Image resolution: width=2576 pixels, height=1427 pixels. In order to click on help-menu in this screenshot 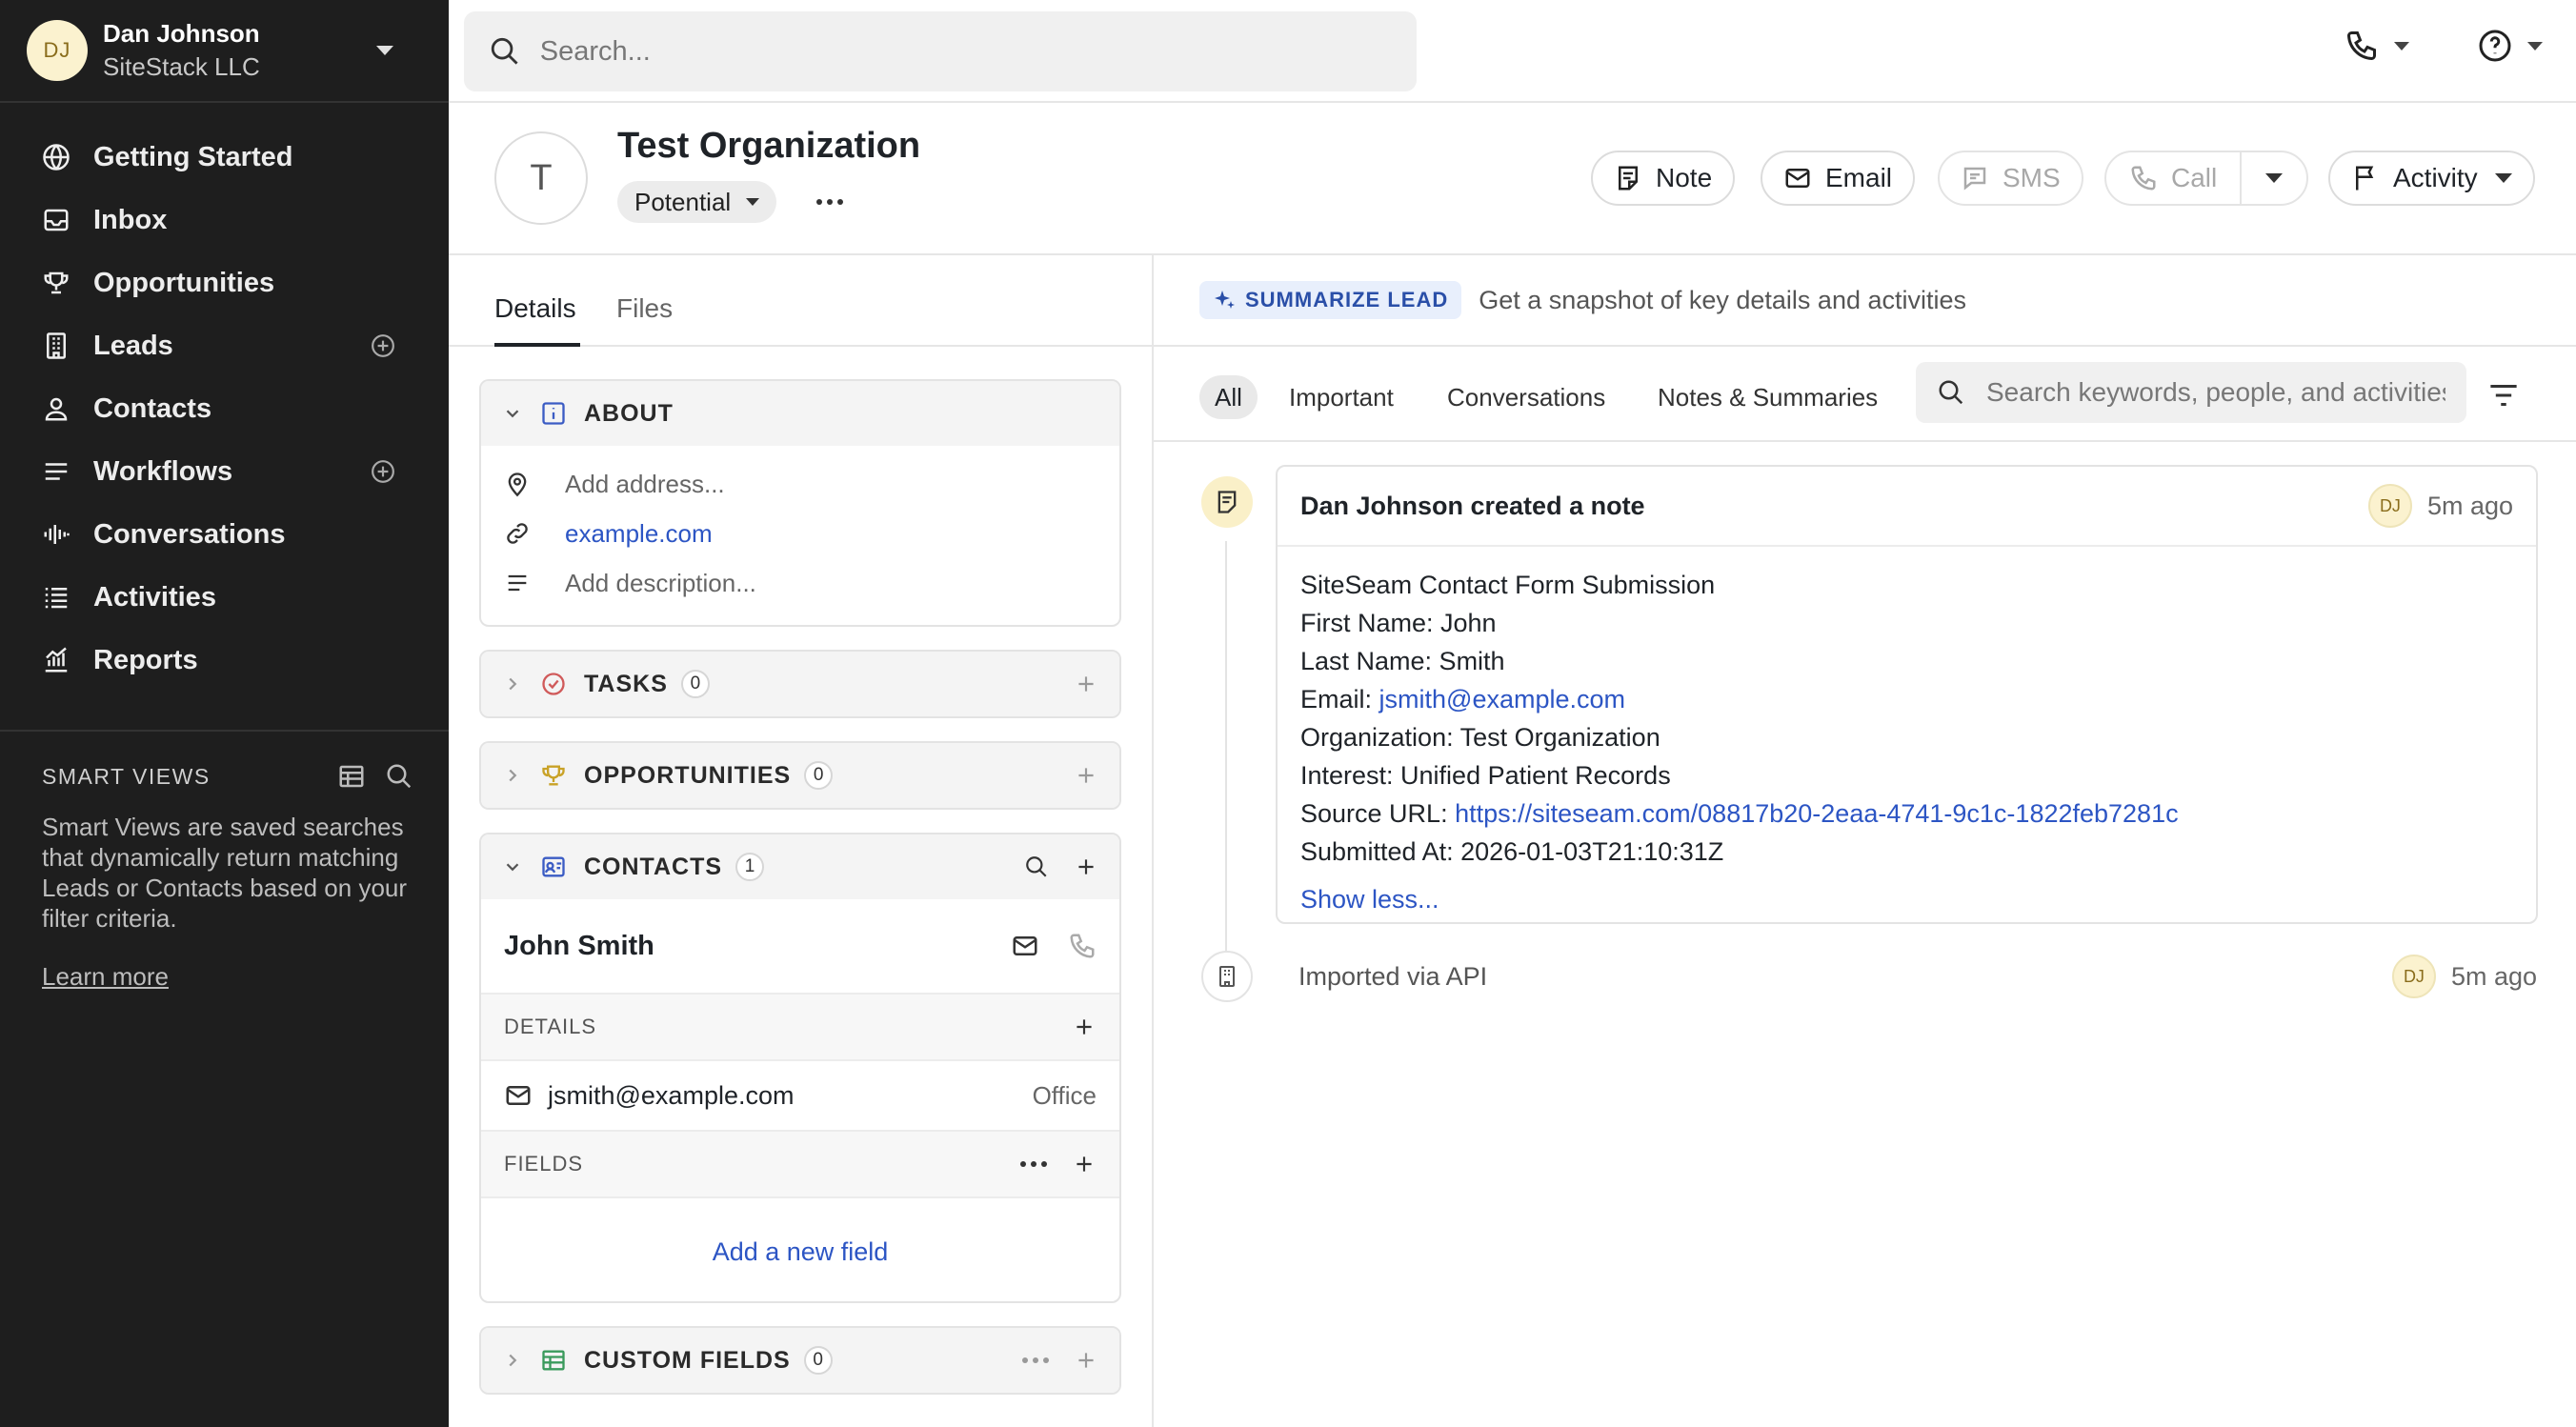, I will do `click(2510, 46)`.